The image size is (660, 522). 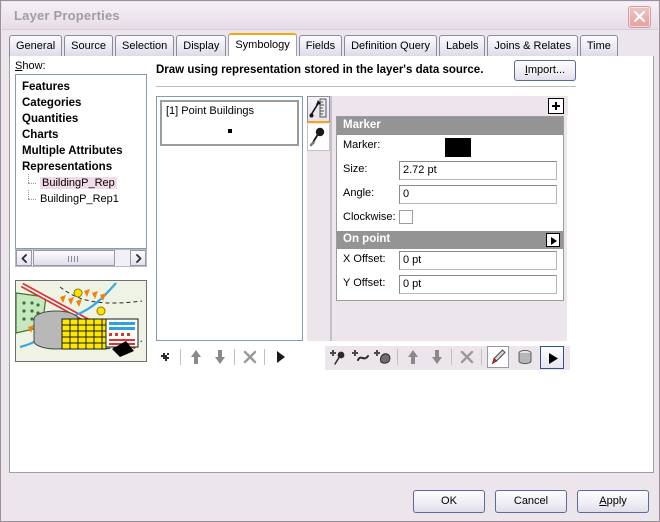 I want to click on show-tree-horizontal-scrollbar, so click(x=81, y=258).